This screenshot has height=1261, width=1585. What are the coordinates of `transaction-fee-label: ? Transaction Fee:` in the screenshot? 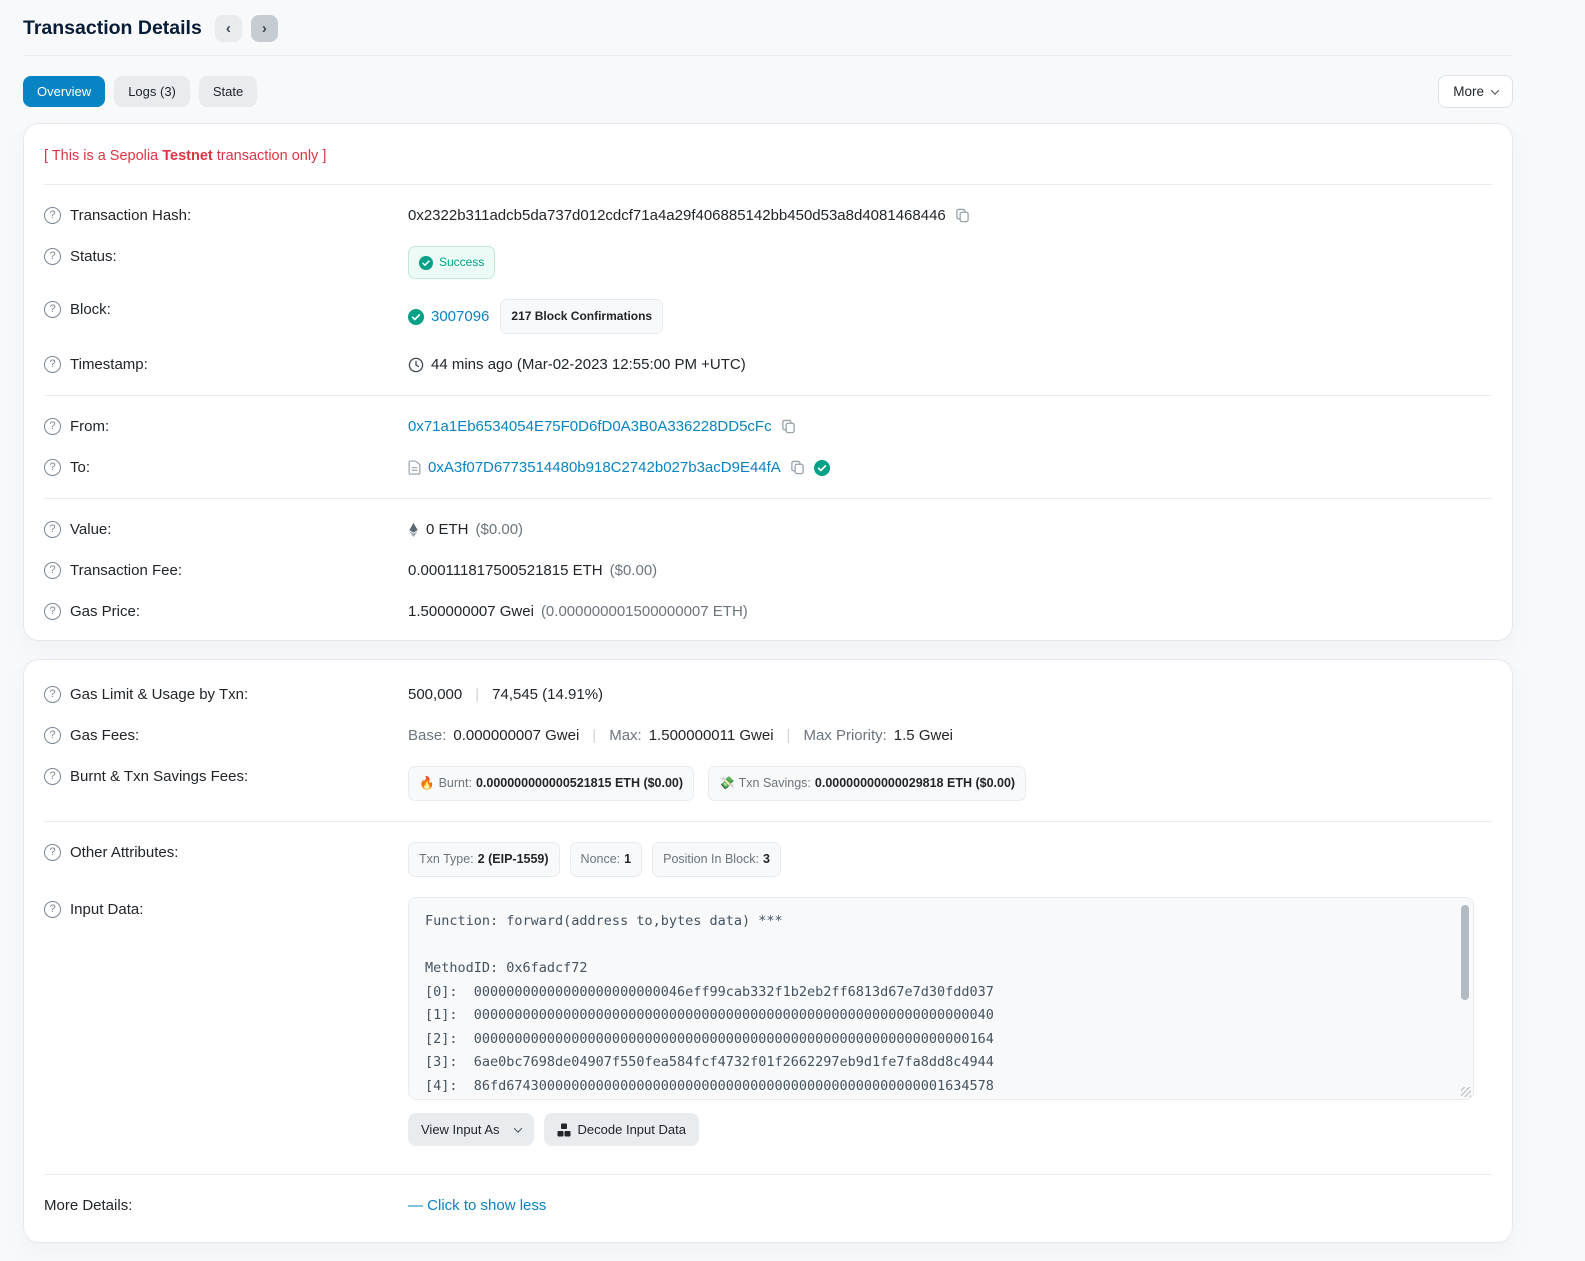 It's located at (226, 570).